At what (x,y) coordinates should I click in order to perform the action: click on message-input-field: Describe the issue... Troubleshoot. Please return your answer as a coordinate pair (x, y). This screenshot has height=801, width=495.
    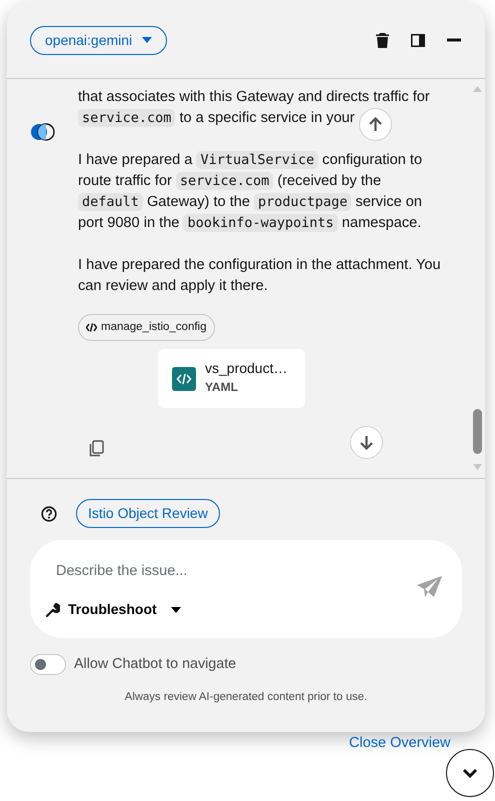
    Looking at the image, I should click on (246, 589).